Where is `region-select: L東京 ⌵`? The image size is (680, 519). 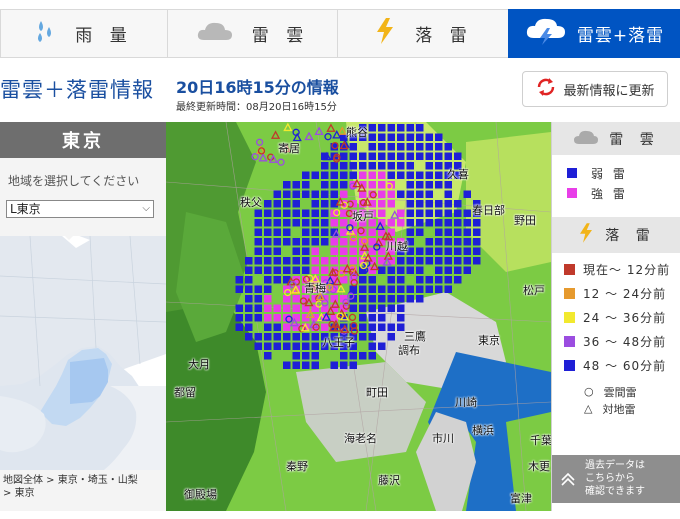
region-select: L東京 ⌵ is located at coordinates (80, 209).